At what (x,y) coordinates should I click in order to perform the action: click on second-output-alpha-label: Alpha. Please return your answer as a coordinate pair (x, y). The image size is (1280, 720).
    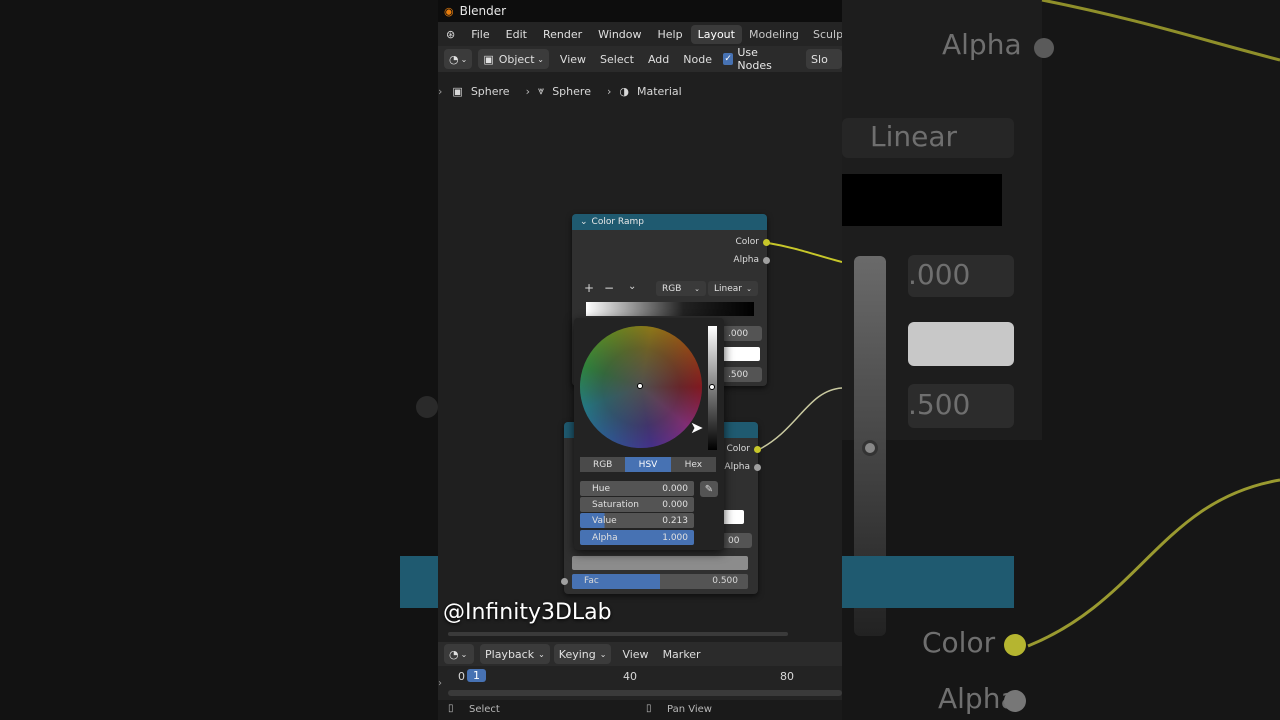
    Looking at the image, I should click on (737, 467).